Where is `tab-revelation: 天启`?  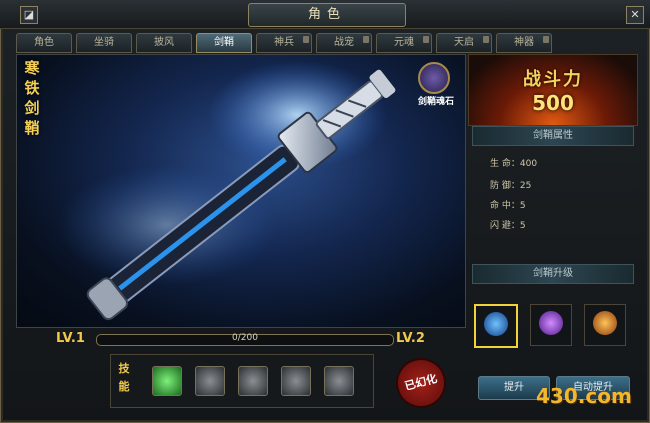
tab-revelation: 天启 is located at coordinates (464, 43).